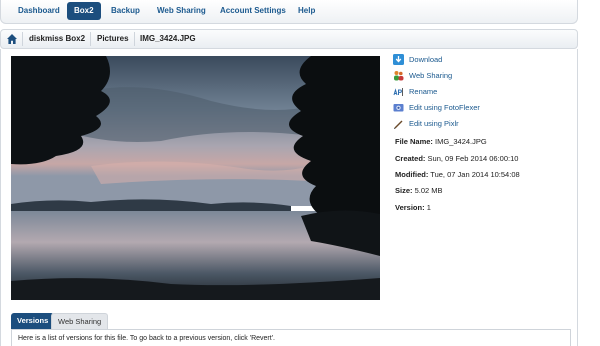  Describe the element at coordinates (473, 158) in the screenshot. I see `created-value: Sun, 09 Feb 2014 06:00:10` at that location.